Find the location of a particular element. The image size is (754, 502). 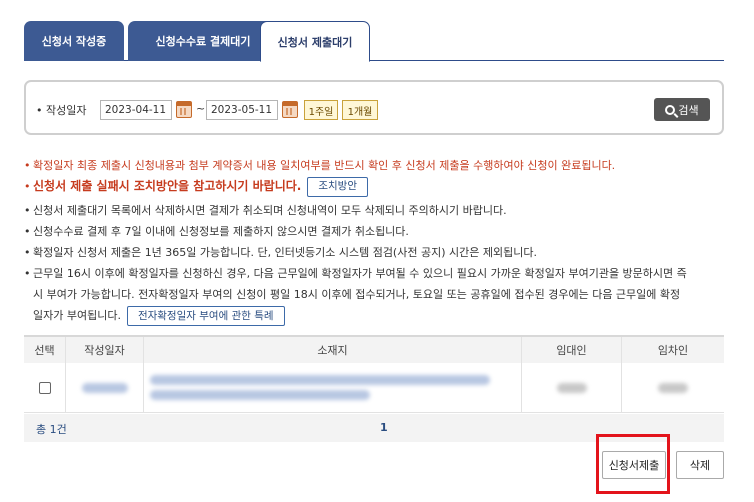

header-lessor: 임대인 is located at coordinates (572, 350).